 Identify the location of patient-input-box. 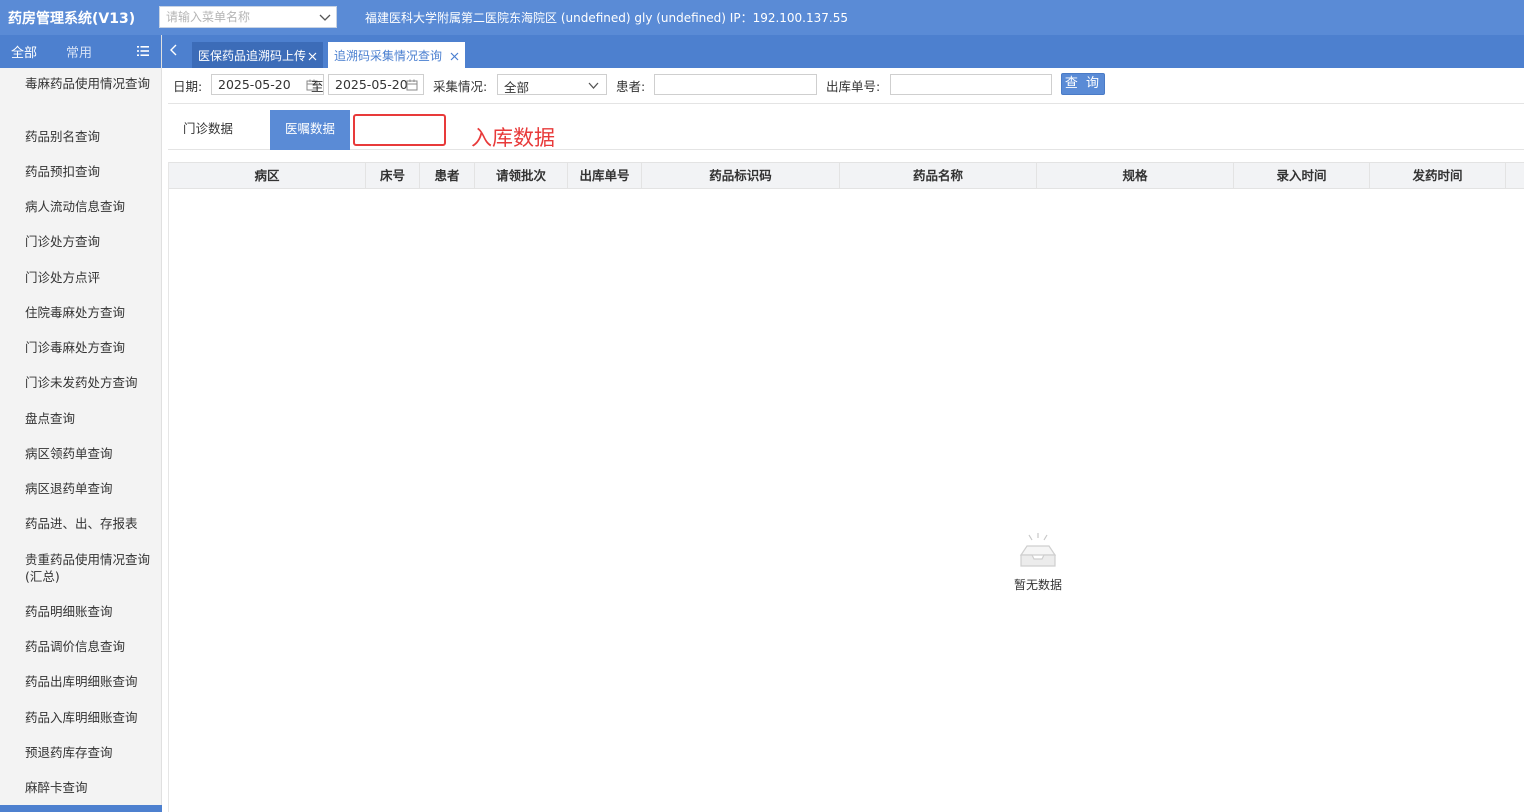
(735, 84).